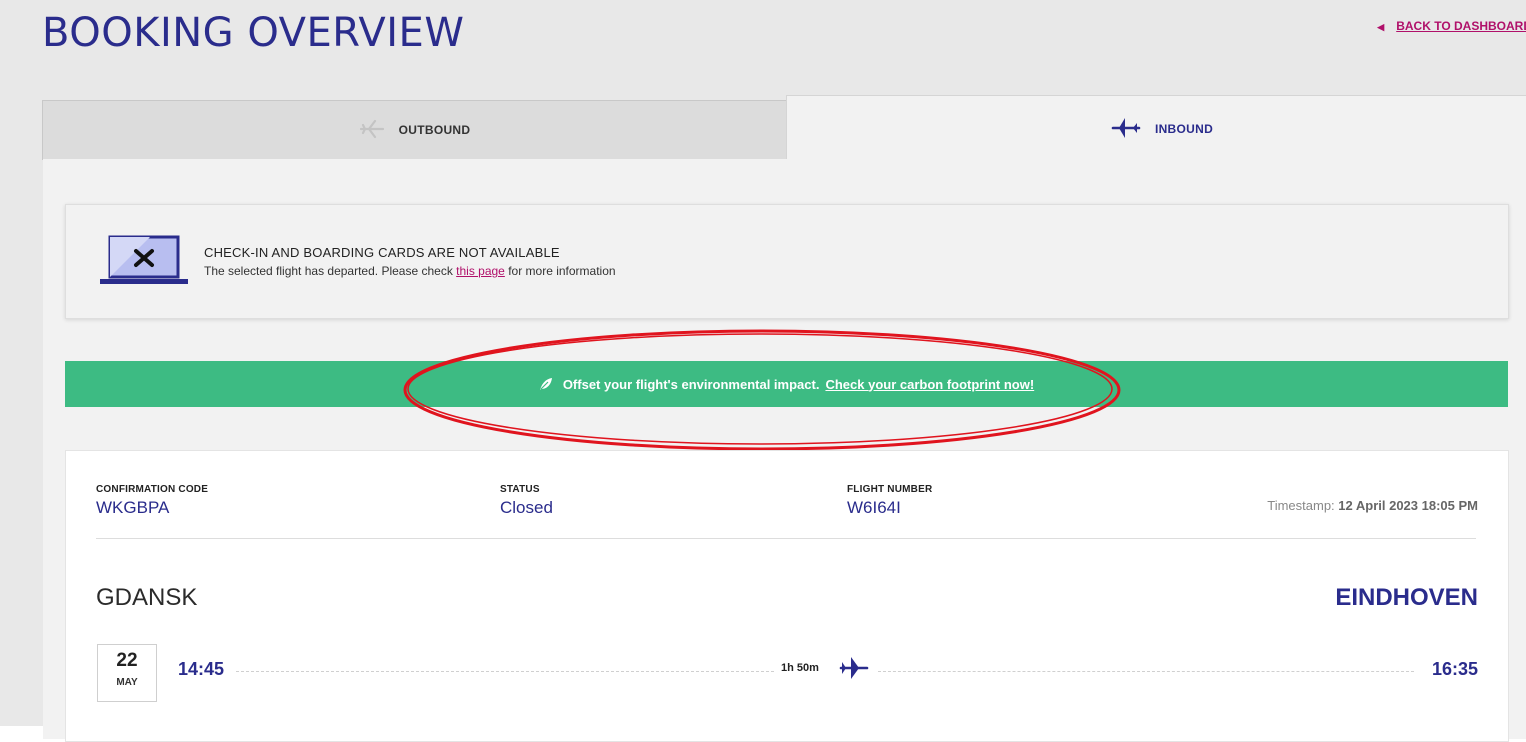 The width and height of the screenshot is (1526, 742). What do you see at coordinates (1146, 671) in the screenshot?
I see `route-line-right` at bounding box center [1146, 671].